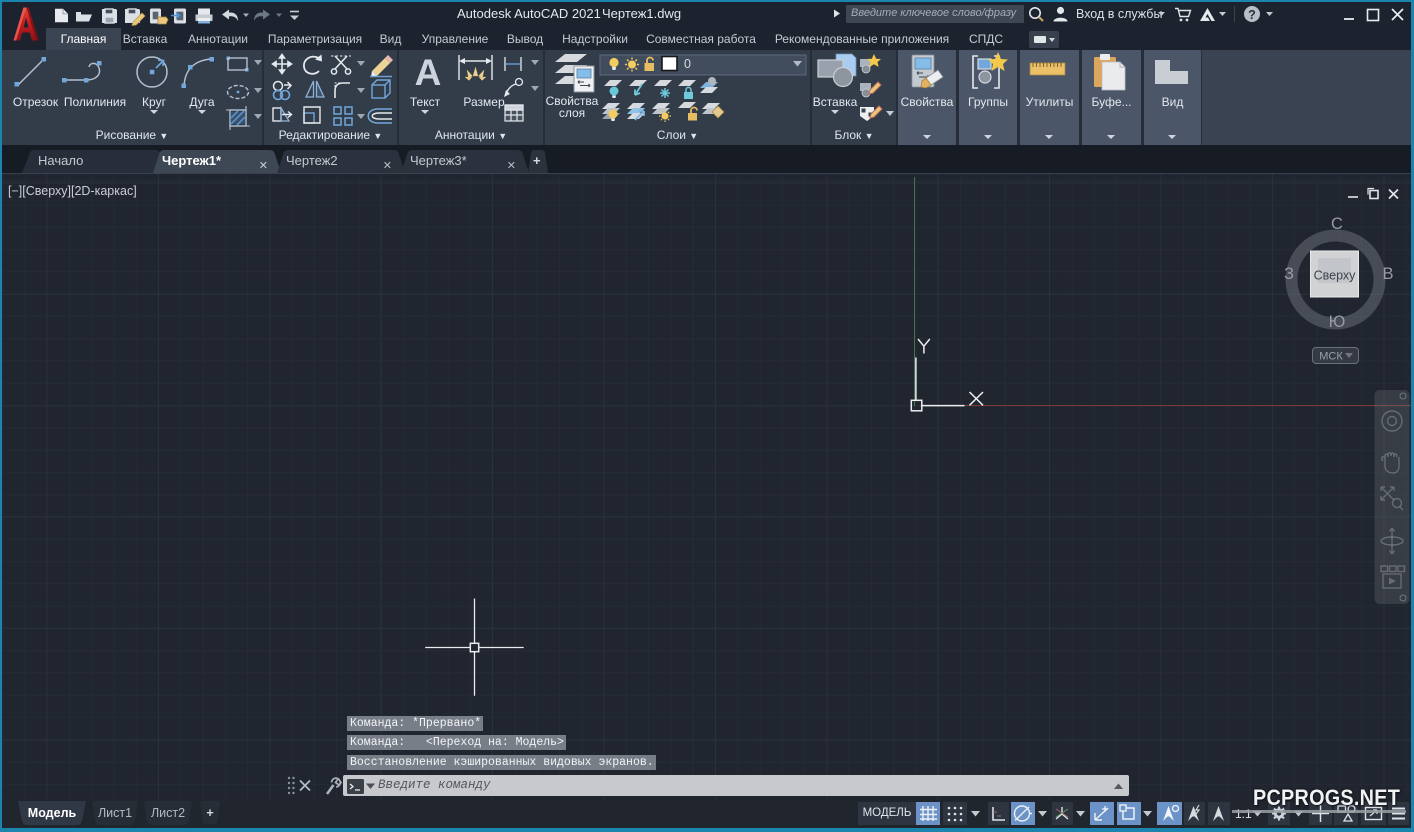  I want to click on svg-text: В, so click(1387, 274).